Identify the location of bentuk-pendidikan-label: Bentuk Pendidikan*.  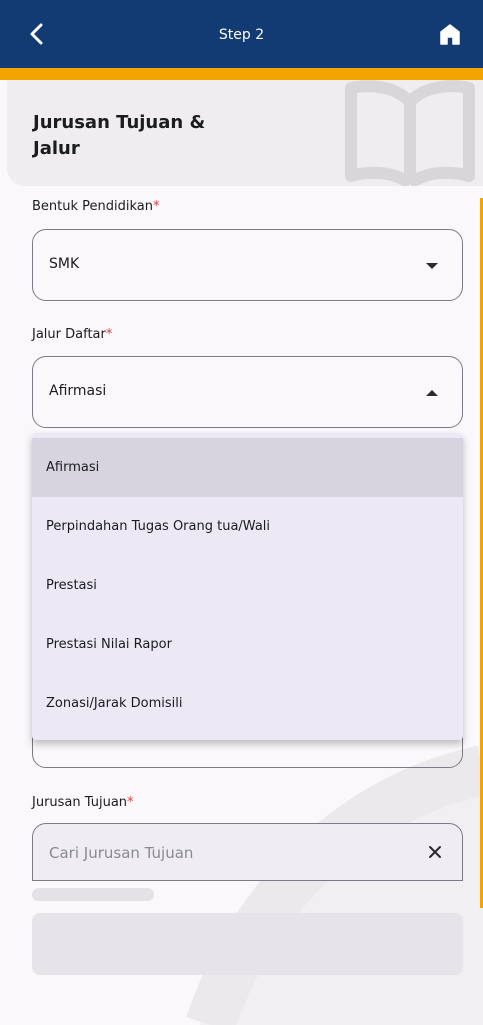
(96, 206).